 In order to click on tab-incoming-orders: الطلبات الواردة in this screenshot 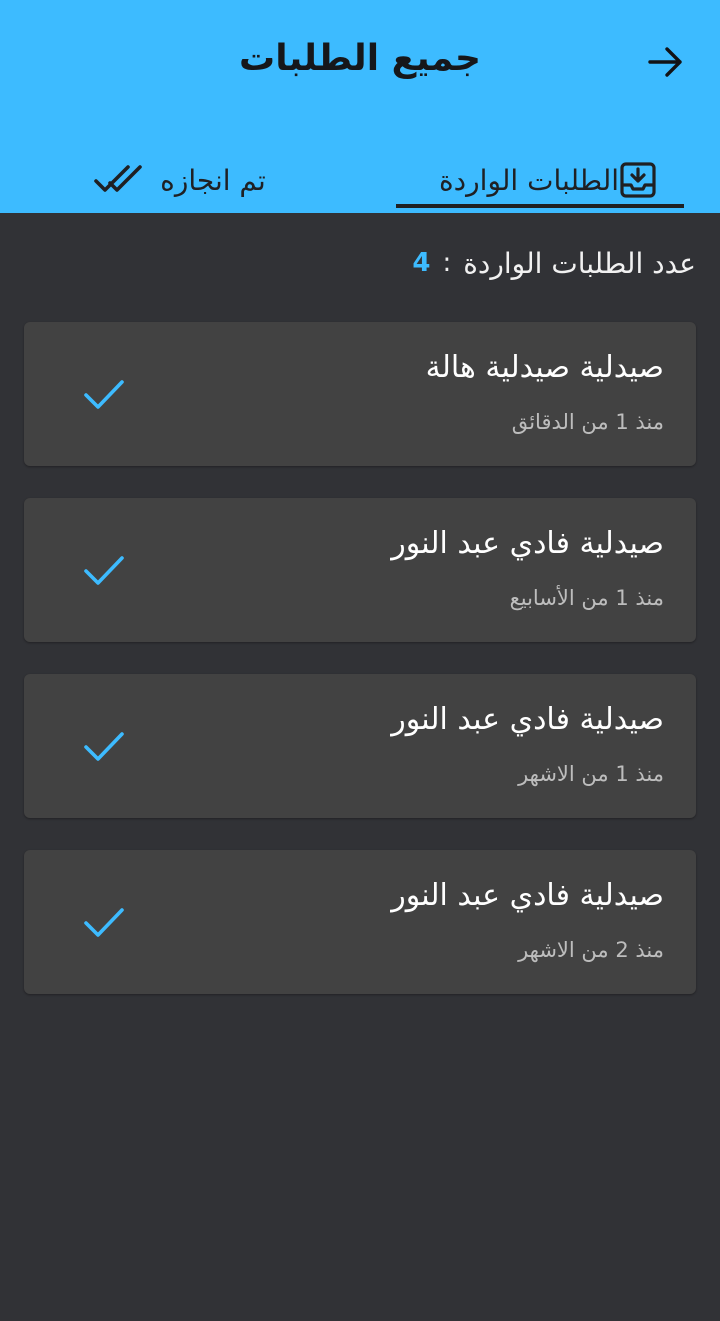, I will do `click(540, 180)`.